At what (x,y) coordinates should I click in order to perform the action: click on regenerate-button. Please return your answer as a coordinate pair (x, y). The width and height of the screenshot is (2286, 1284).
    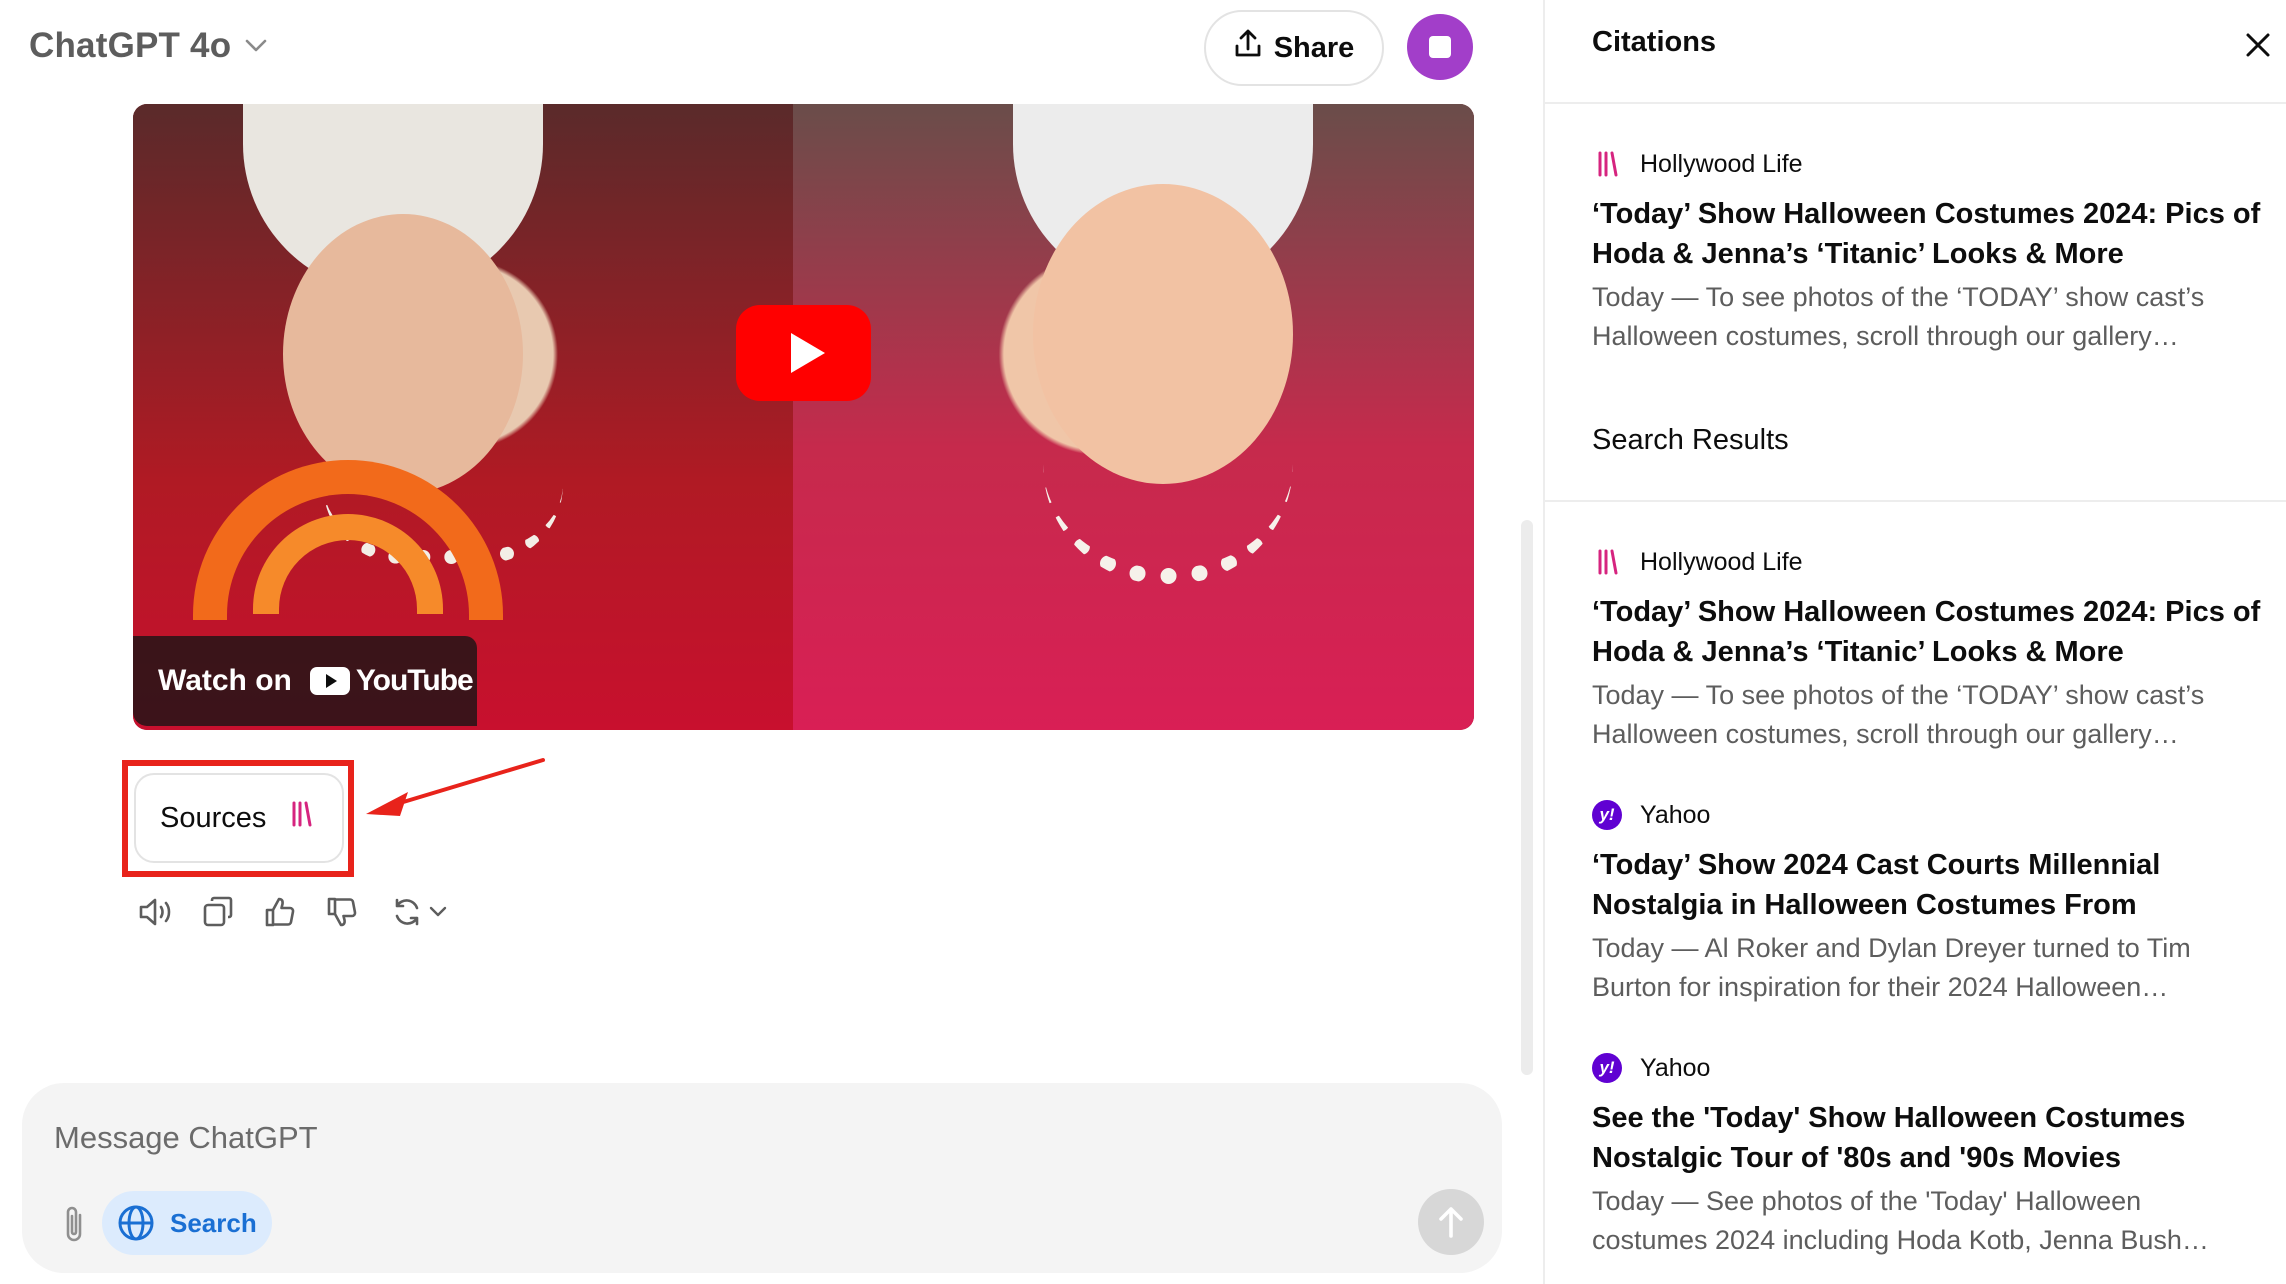
    Looking at the image, I should click on (419, 912).